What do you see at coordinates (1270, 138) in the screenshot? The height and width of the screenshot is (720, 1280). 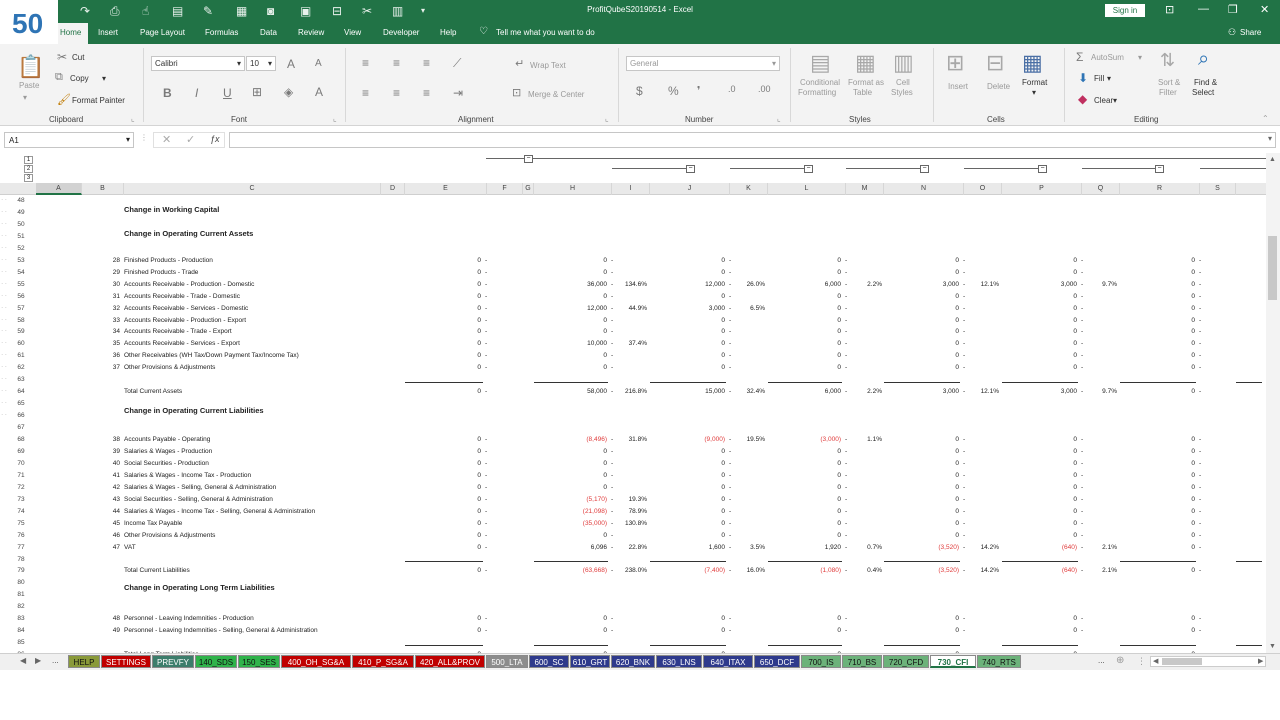 I see `expand-formula-icon: ▾` at bounding box center [1270, 138].